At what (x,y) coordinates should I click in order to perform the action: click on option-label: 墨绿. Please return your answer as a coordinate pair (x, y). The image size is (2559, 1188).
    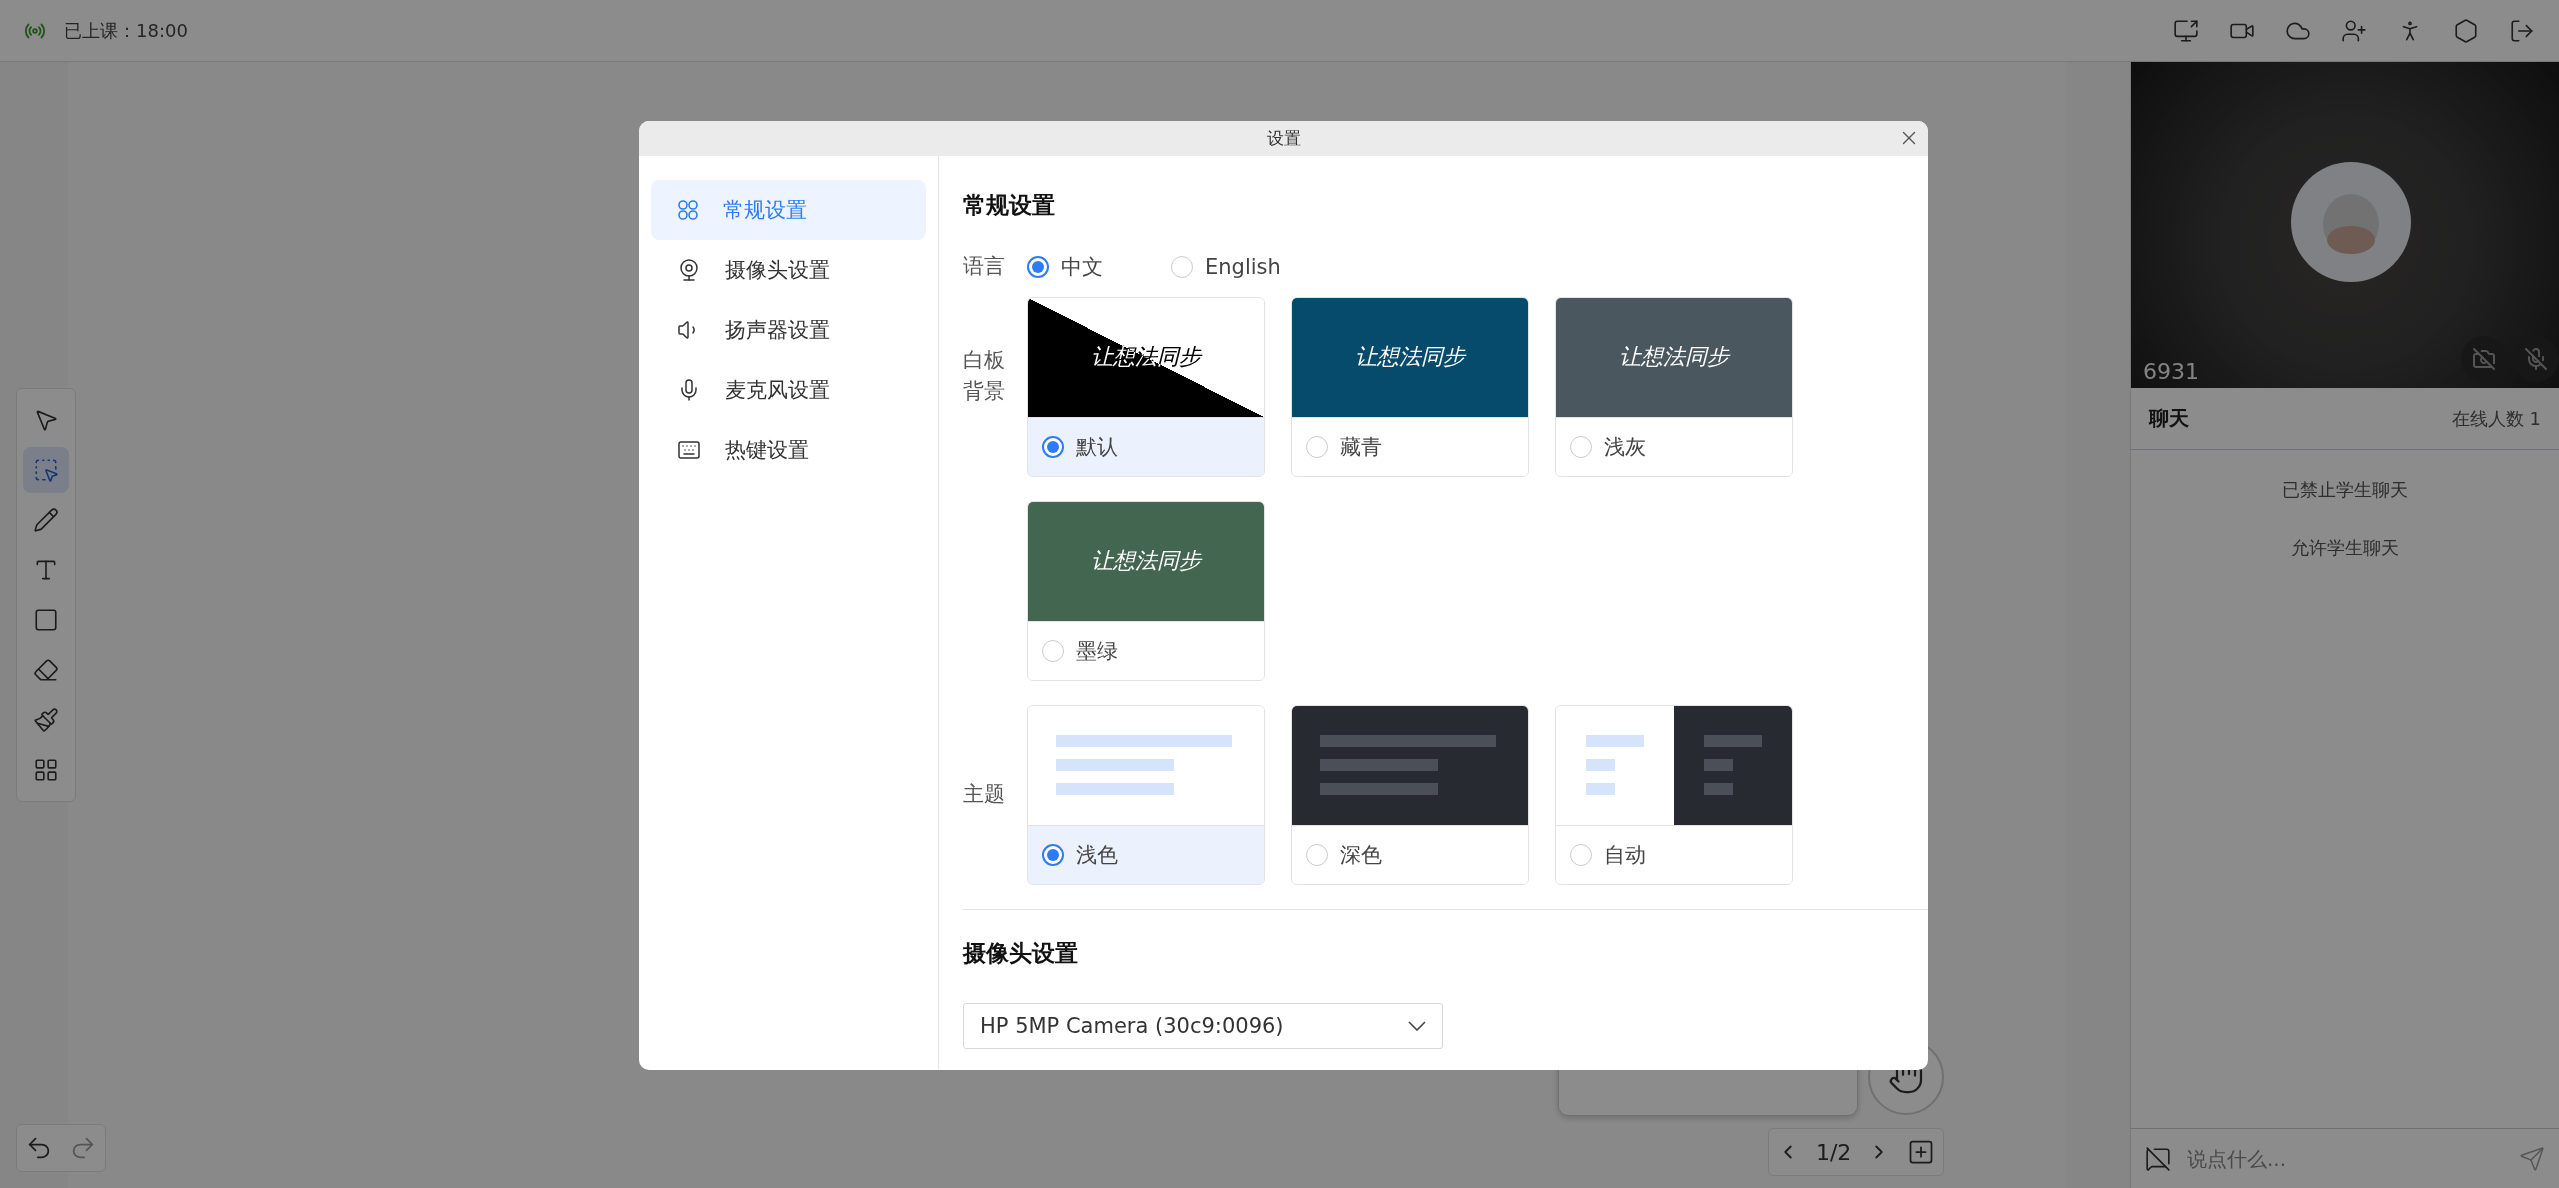
    Looking at the image, I should click on (1097, 651).